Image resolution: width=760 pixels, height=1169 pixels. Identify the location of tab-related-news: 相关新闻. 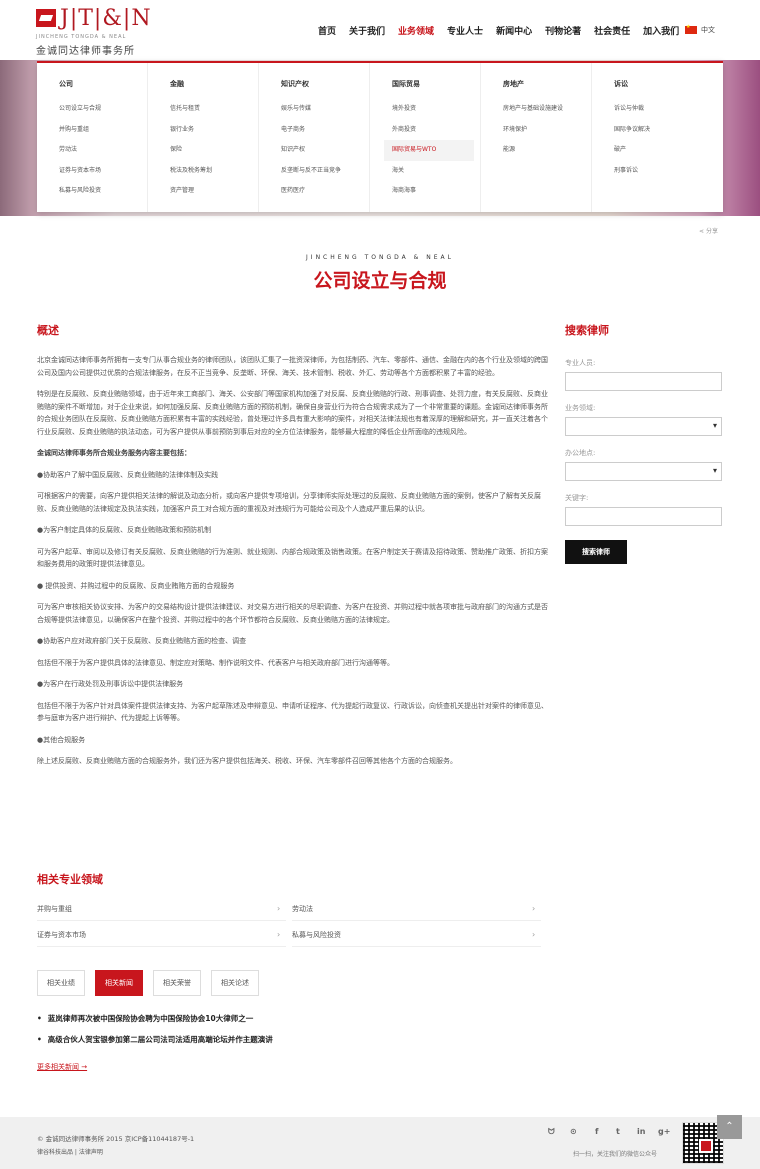
(119, 983).